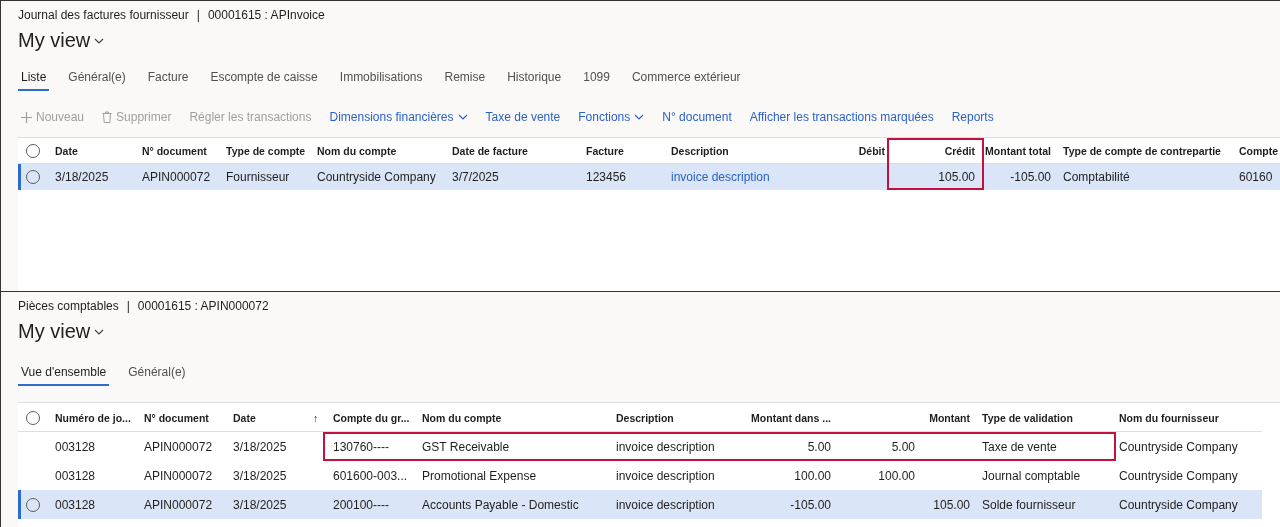  I want to click on column-header: Montant total, so click(1018, 151).